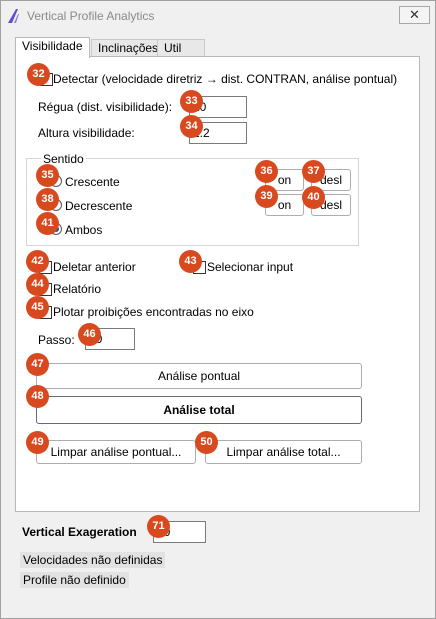 This screenshot has height=619, width=436. I want to click on badge-marker: 33, so click(191, 101).